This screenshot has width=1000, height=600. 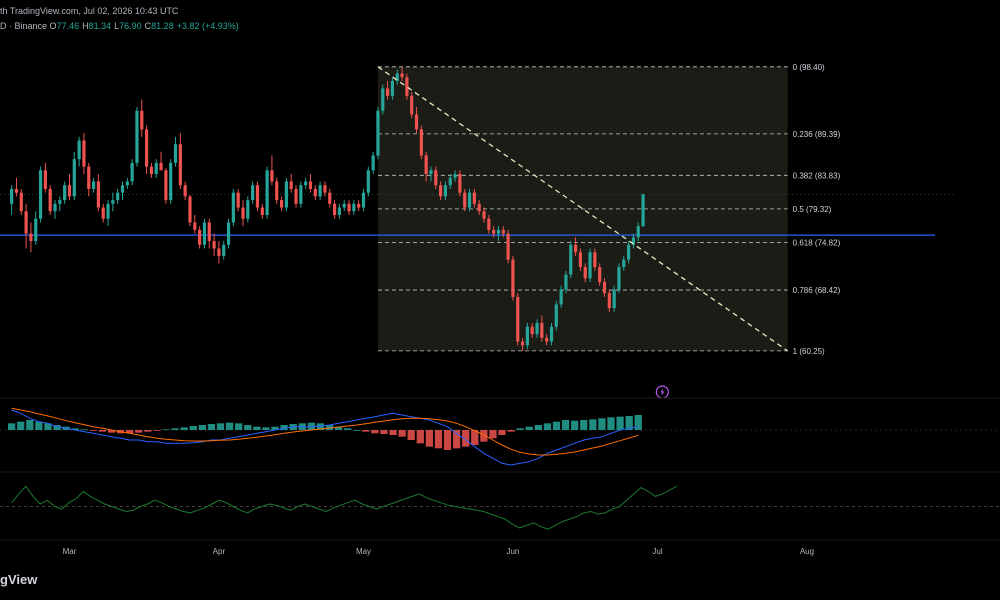 I want to click on fib-level-label-4: 0.618 (74.82), so click(x=817, y=242).